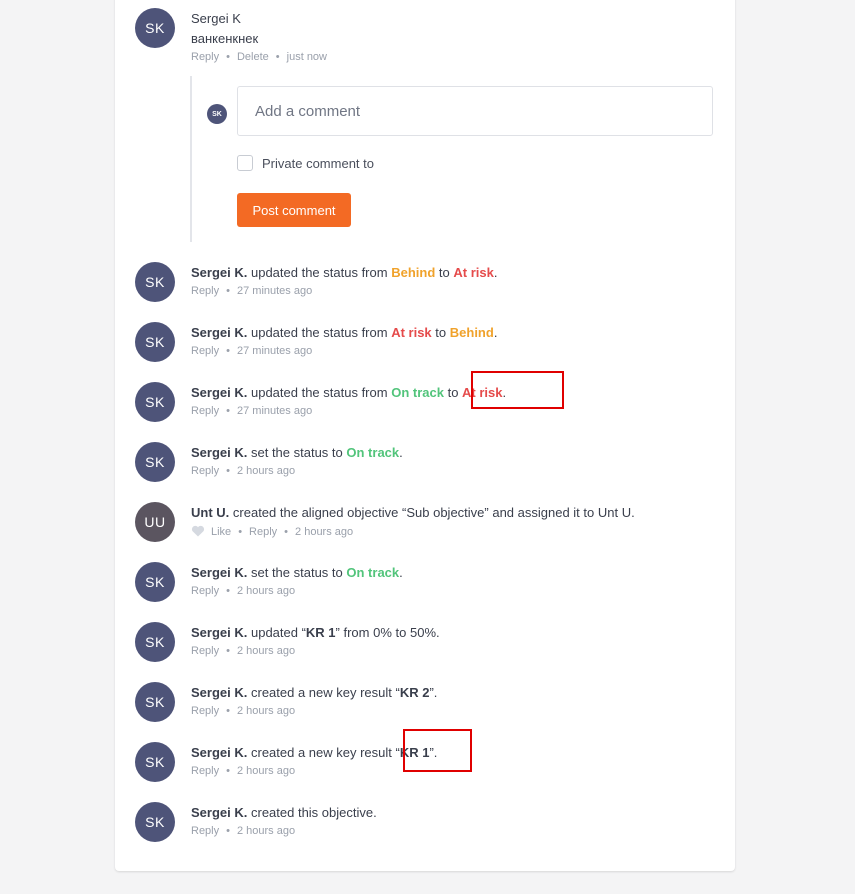 The width and height of the screenshot is (855, 894). What do you see at coordinates (318, 163) in the screenshot?
I see `private-comment-label: Private comment to` at bounding box center [318, 163].